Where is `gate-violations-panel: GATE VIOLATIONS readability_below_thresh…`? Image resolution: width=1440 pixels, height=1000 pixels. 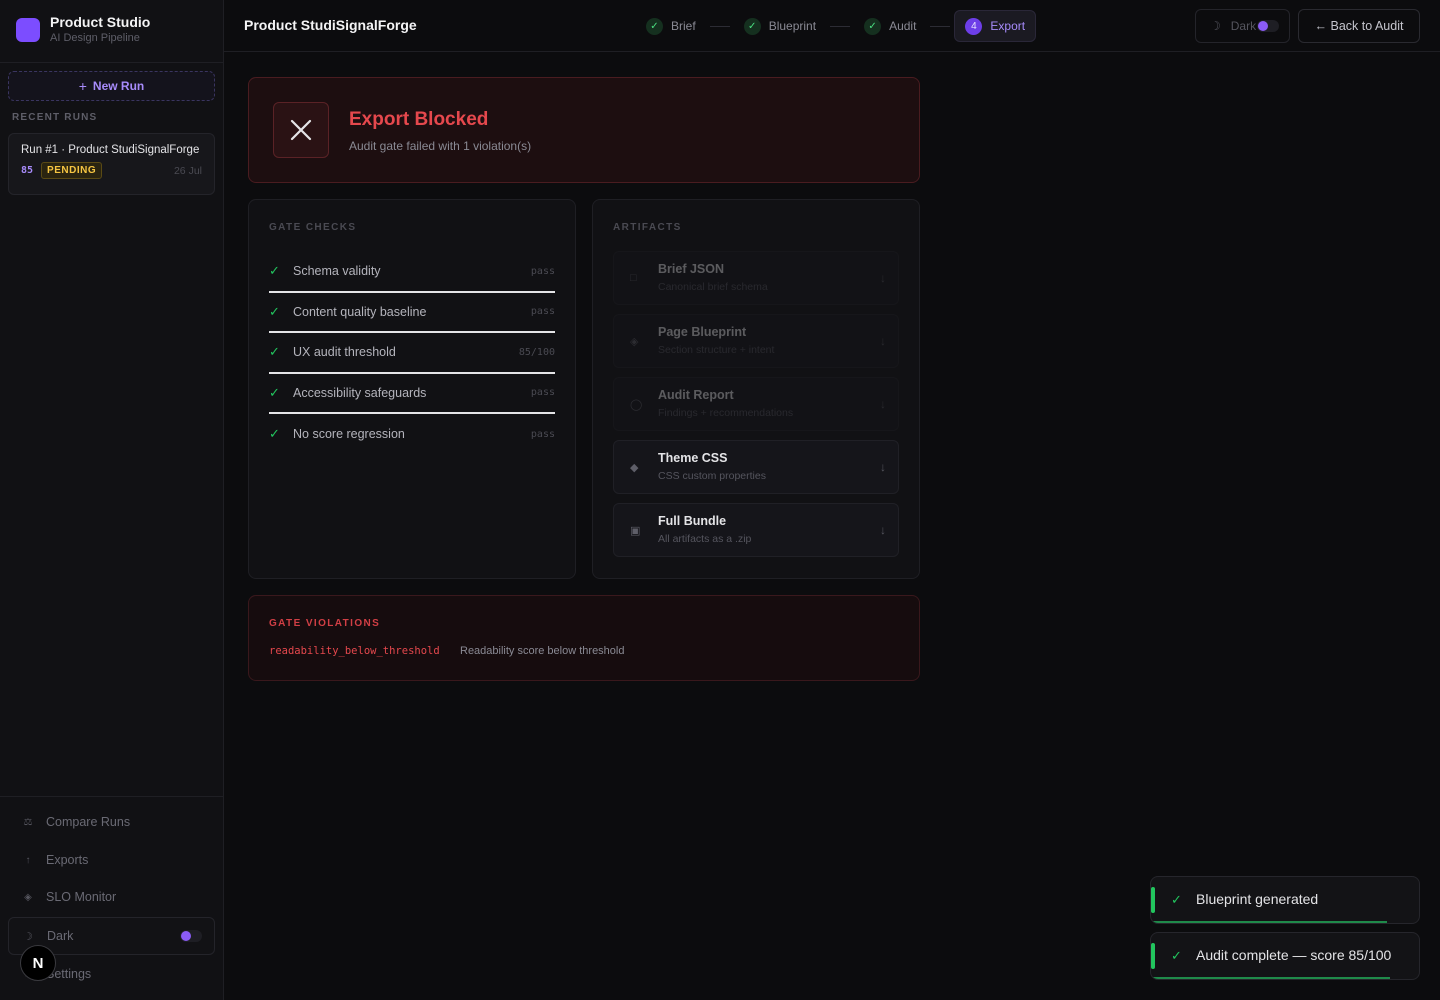 gate-violations-panel: GATE VIOLATIONS readability_below_thresh… is located at coordinates (584, 638).